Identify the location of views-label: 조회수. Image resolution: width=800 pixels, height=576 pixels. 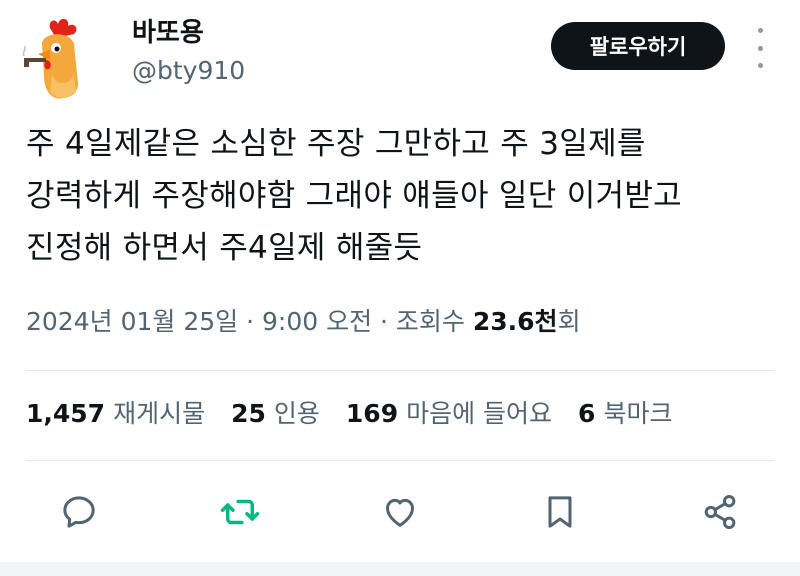
(434, 321).